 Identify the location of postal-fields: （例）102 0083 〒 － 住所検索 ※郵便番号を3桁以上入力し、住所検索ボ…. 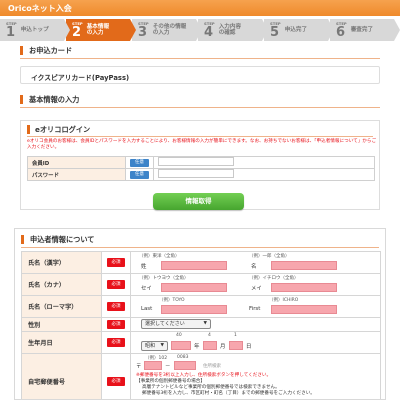
(255, 376).